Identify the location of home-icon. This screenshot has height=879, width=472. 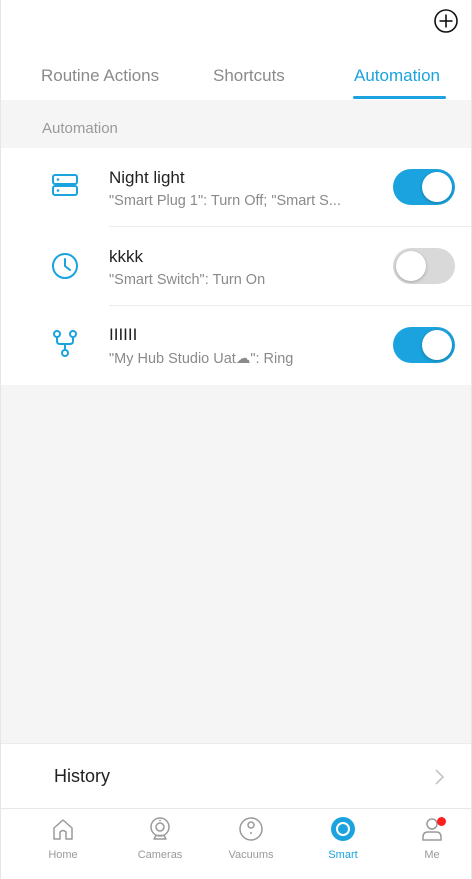
(63, 829).